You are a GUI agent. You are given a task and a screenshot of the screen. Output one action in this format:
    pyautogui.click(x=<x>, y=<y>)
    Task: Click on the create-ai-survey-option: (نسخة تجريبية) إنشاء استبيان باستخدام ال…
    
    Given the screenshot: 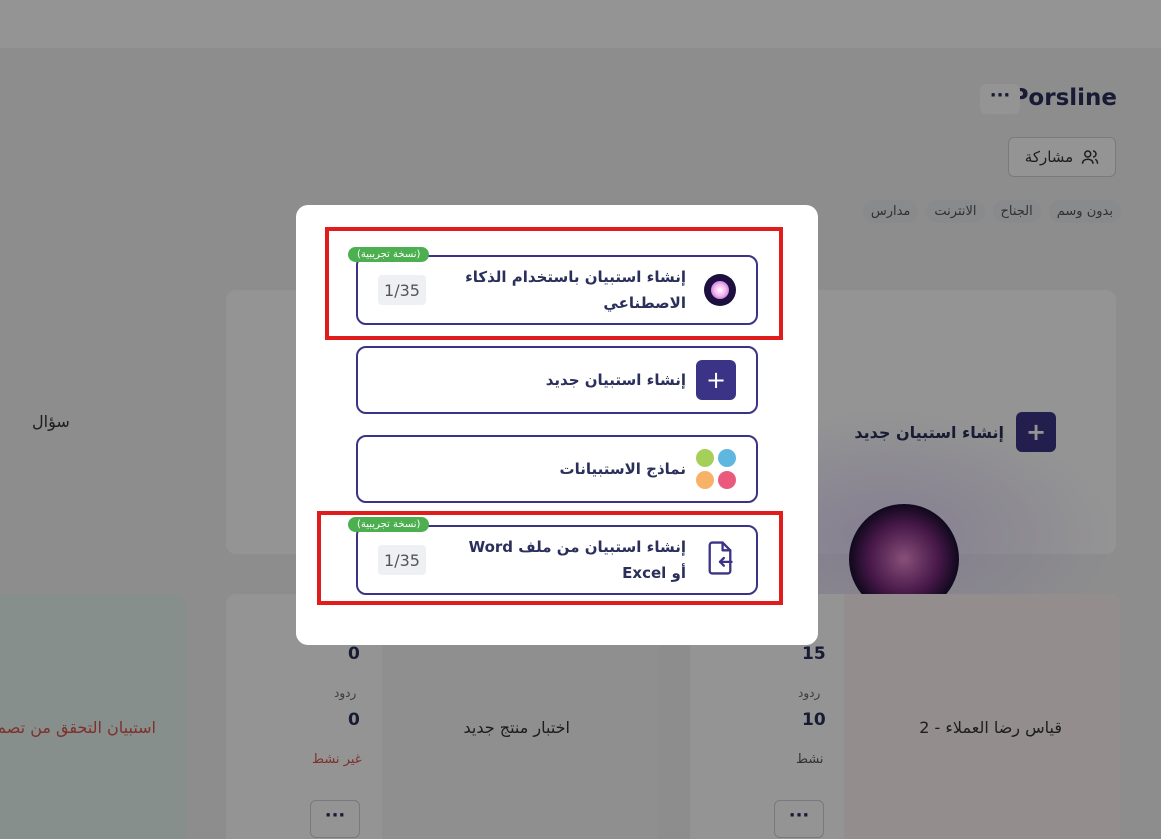 What is the action you would take?
    pyautogui.click(x=553, y=286)
    